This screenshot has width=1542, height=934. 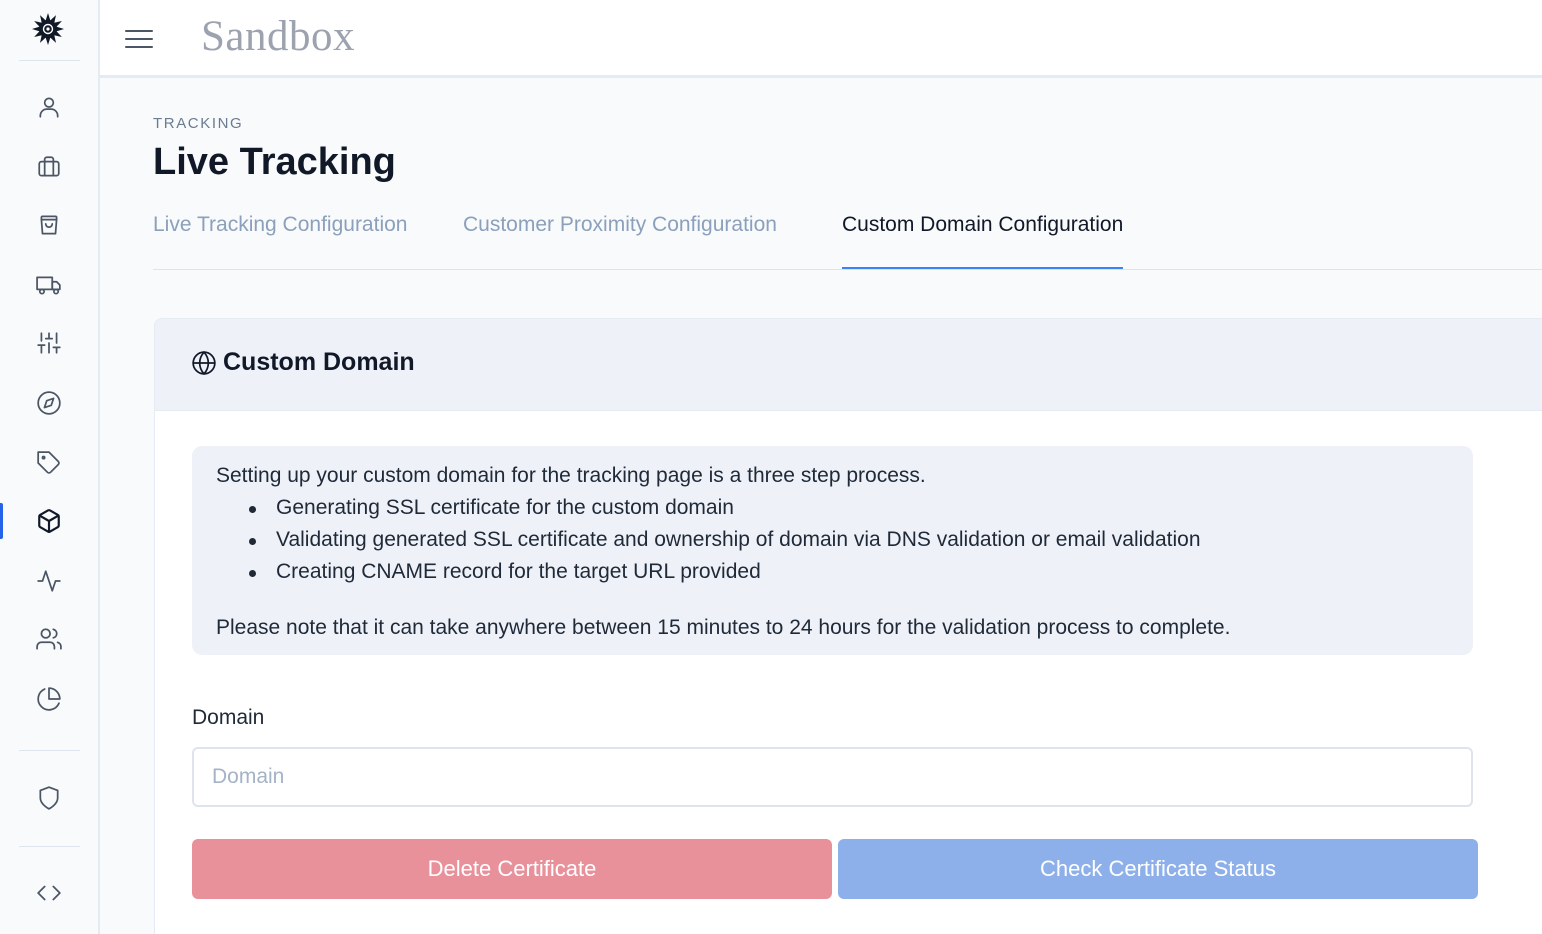 I want to click on sliders-icon, so click(x=49, y=343).